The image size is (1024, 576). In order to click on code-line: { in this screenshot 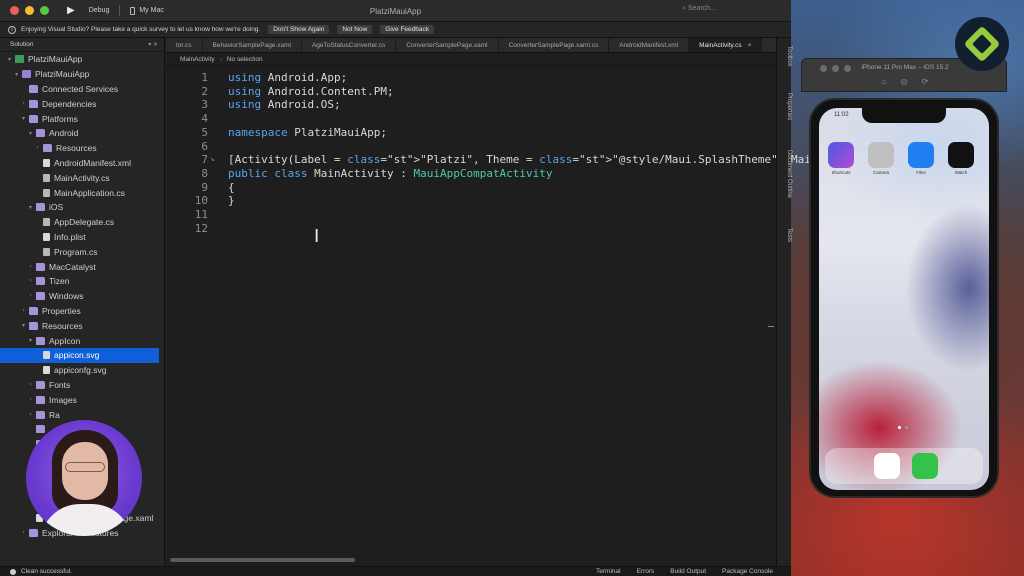, I will do `click(231, 187)`.